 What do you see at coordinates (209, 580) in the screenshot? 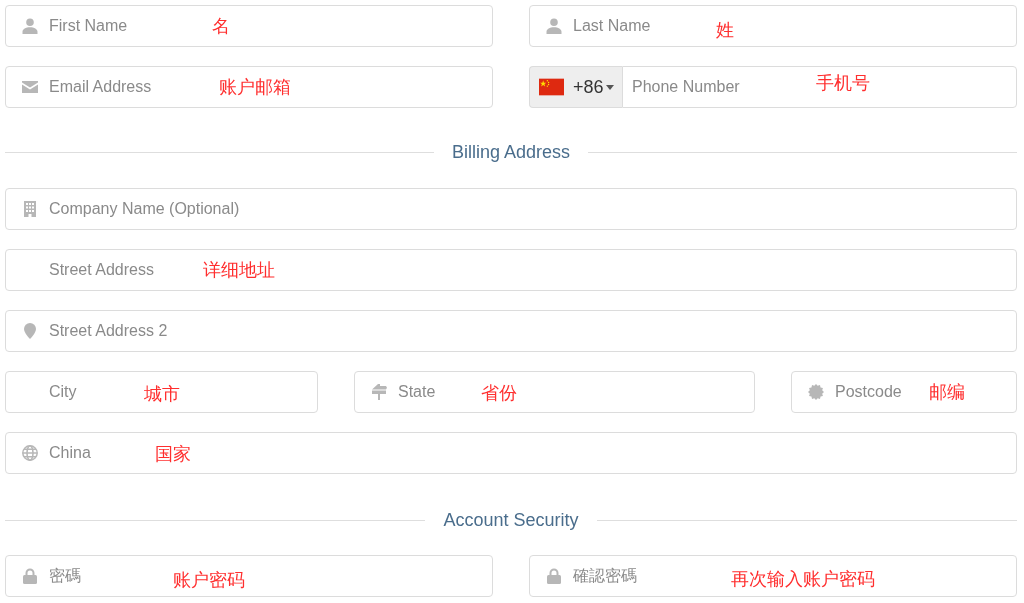
I see `annotation-text: 账户密码` at bounding box center [209, 580].